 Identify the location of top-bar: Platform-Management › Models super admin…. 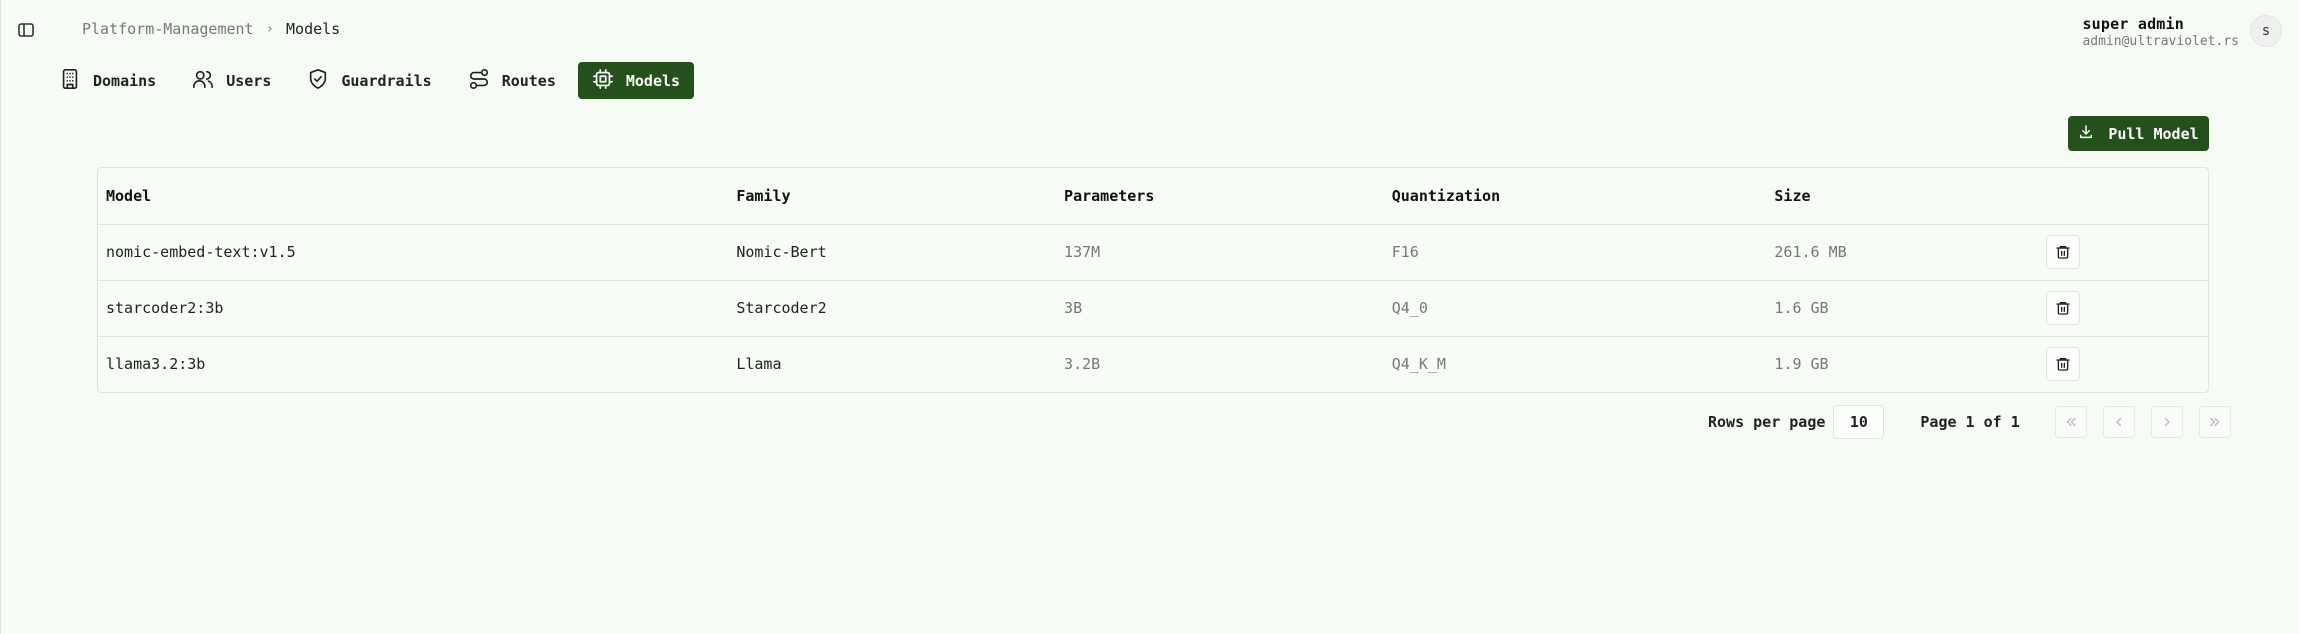
(1149, 30).